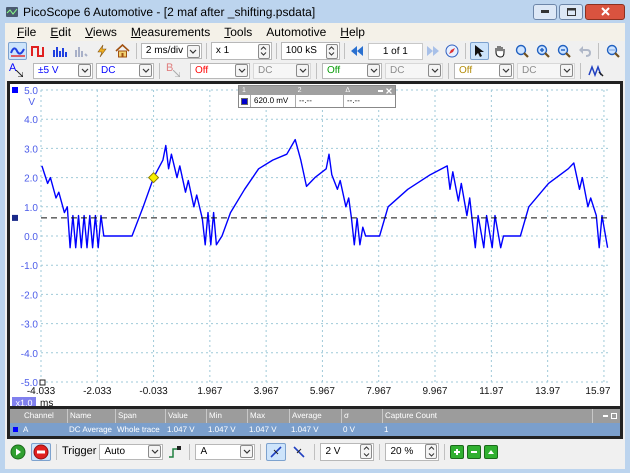  Describe the element at coordinates (61, 32) in the screenshot. I see `menu-item: Edit` at that location.